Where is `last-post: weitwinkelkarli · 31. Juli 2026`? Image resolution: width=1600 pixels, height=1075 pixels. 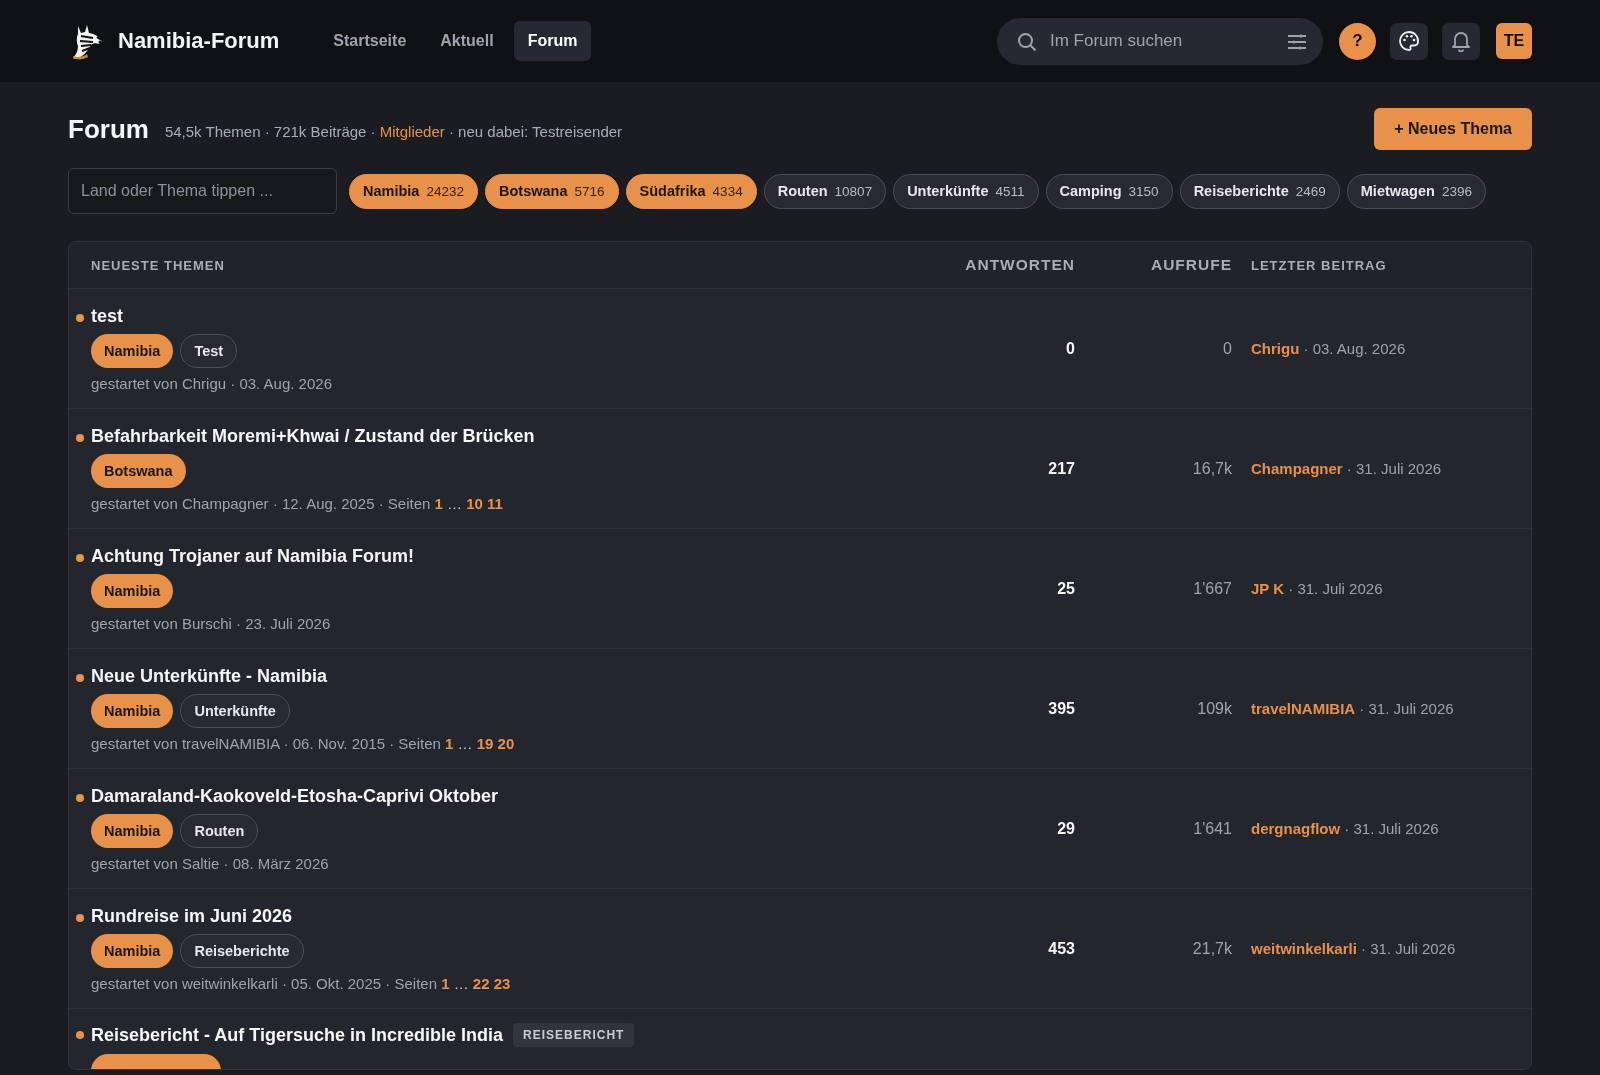 last-post: weitwinkelkarli · 31. Juli 2026 is located at coordinates (1353, 948).